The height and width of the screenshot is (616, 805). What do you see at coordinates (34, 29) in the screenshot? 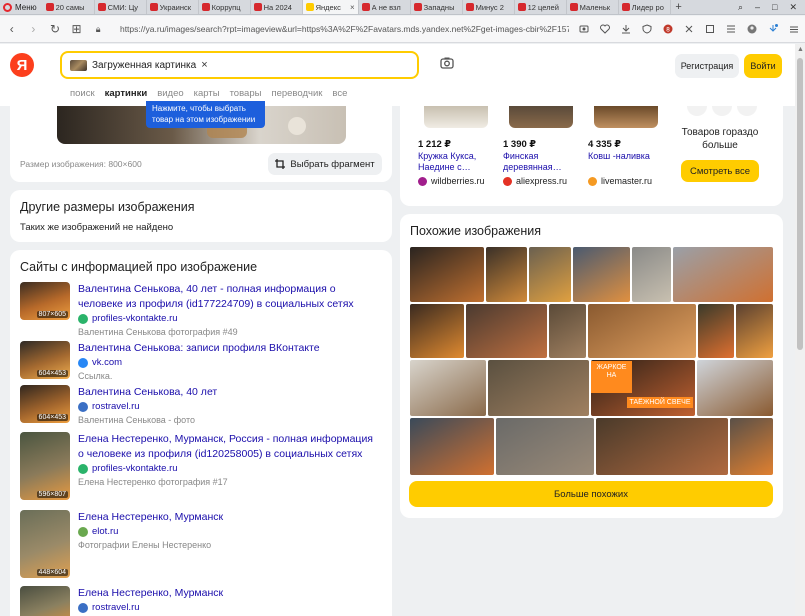
I see `forward-icon: ›` at bounding box center [34, 29].